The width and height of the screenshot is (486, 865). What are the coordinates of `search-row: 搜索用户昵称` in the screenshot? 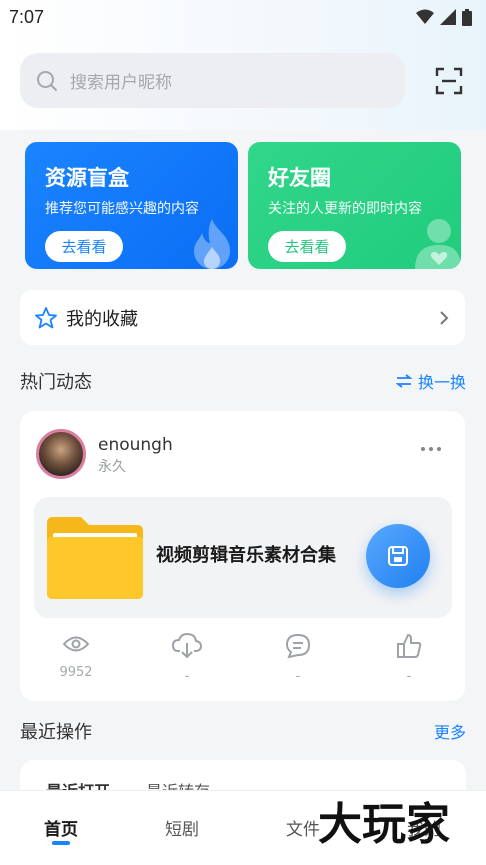 It's located at (243, 80).